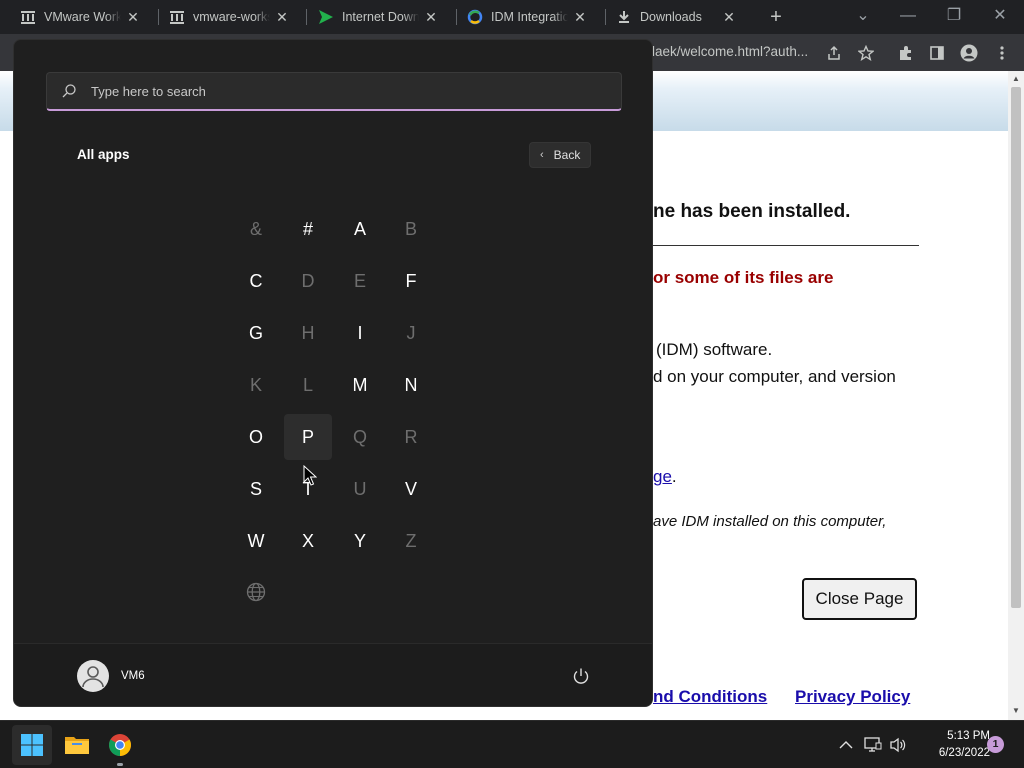 The height and width of the screenshot is (768, 1024). Describe the element at coordinates (937, 53) in the screenshot. I see `side-panel-icon` at that location.